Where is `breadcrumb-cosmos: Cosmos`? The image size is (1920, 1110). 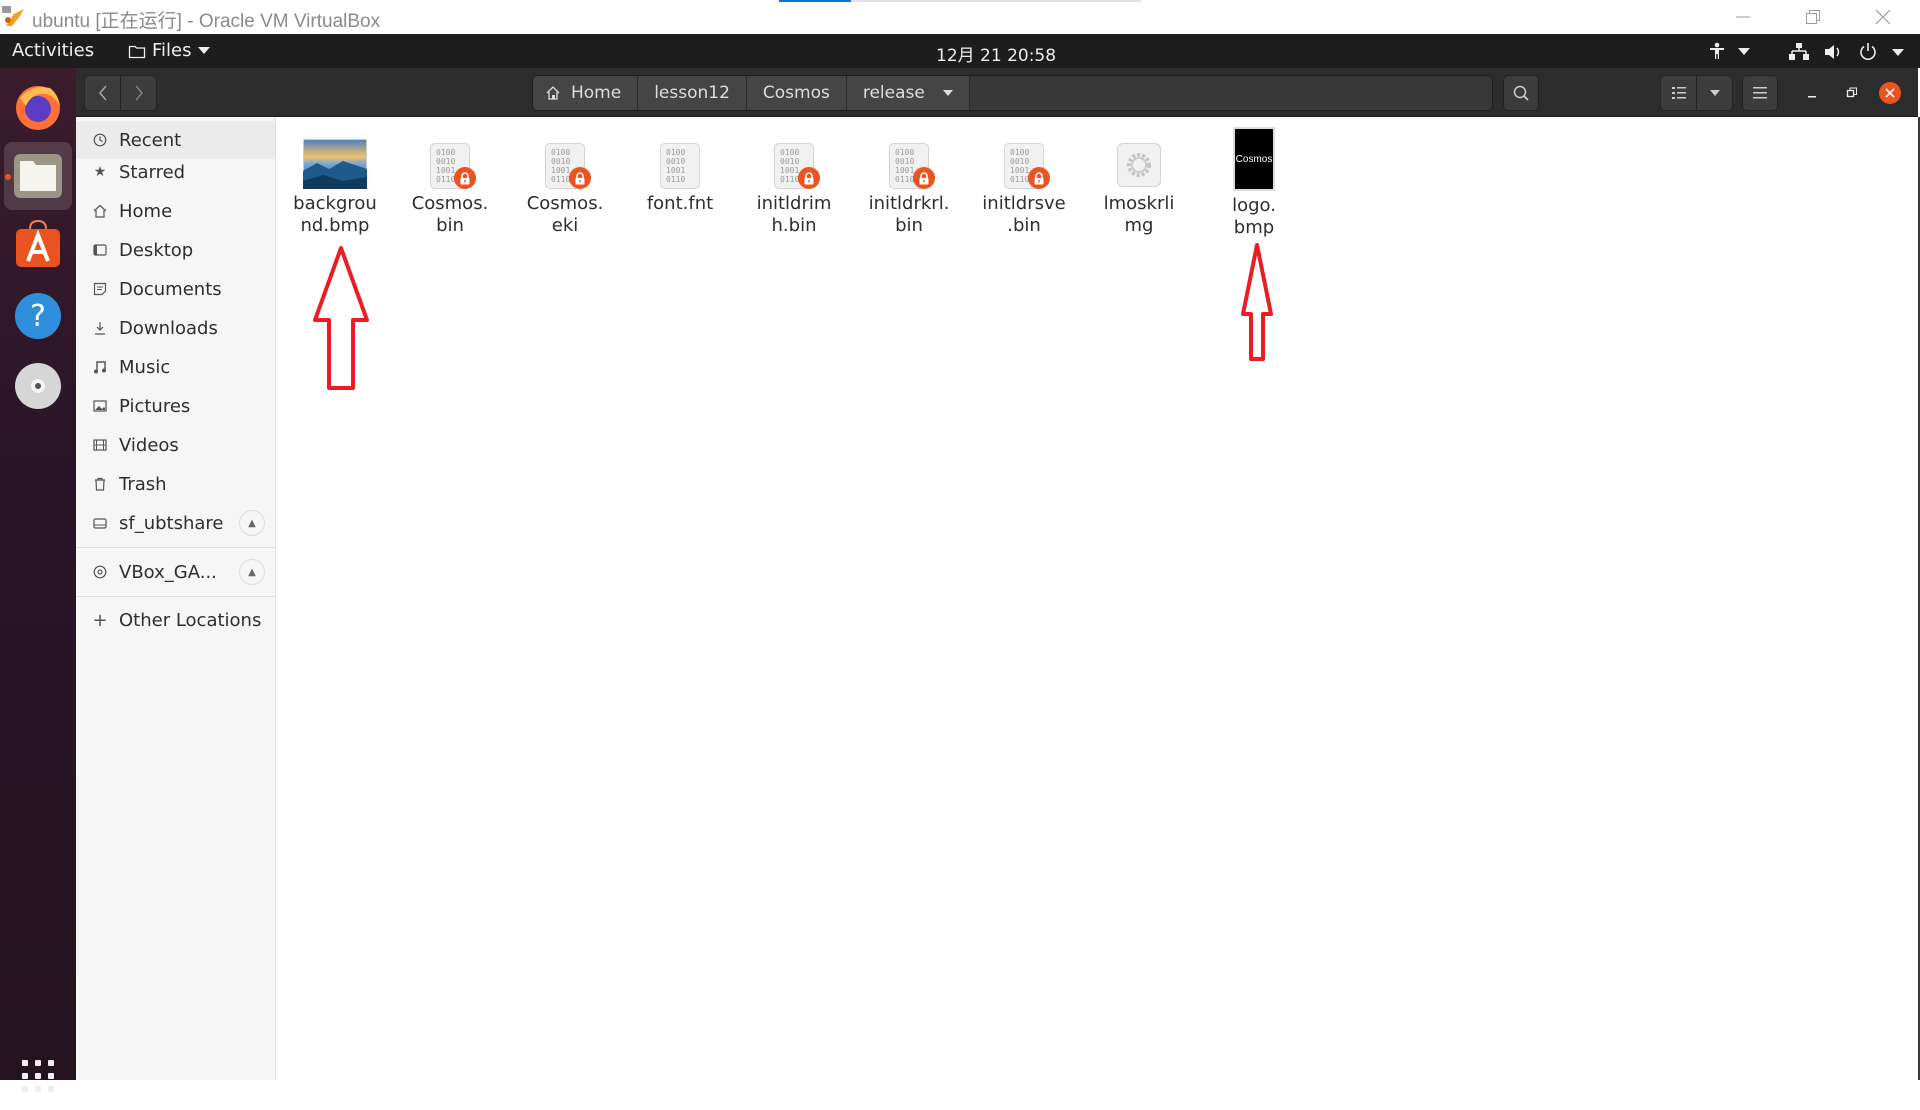 breadcrumb-cosmos: Cosmos is located at coordinates (796, 93).